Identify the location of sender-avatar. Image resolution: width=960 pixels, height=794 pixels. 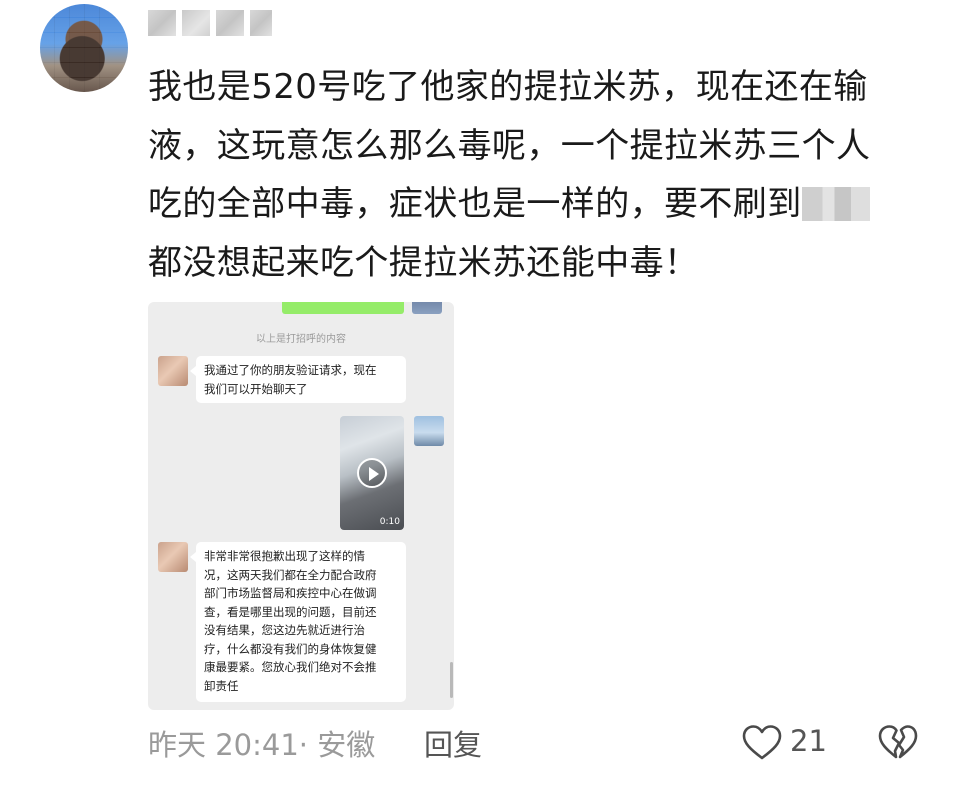
(429, 431).